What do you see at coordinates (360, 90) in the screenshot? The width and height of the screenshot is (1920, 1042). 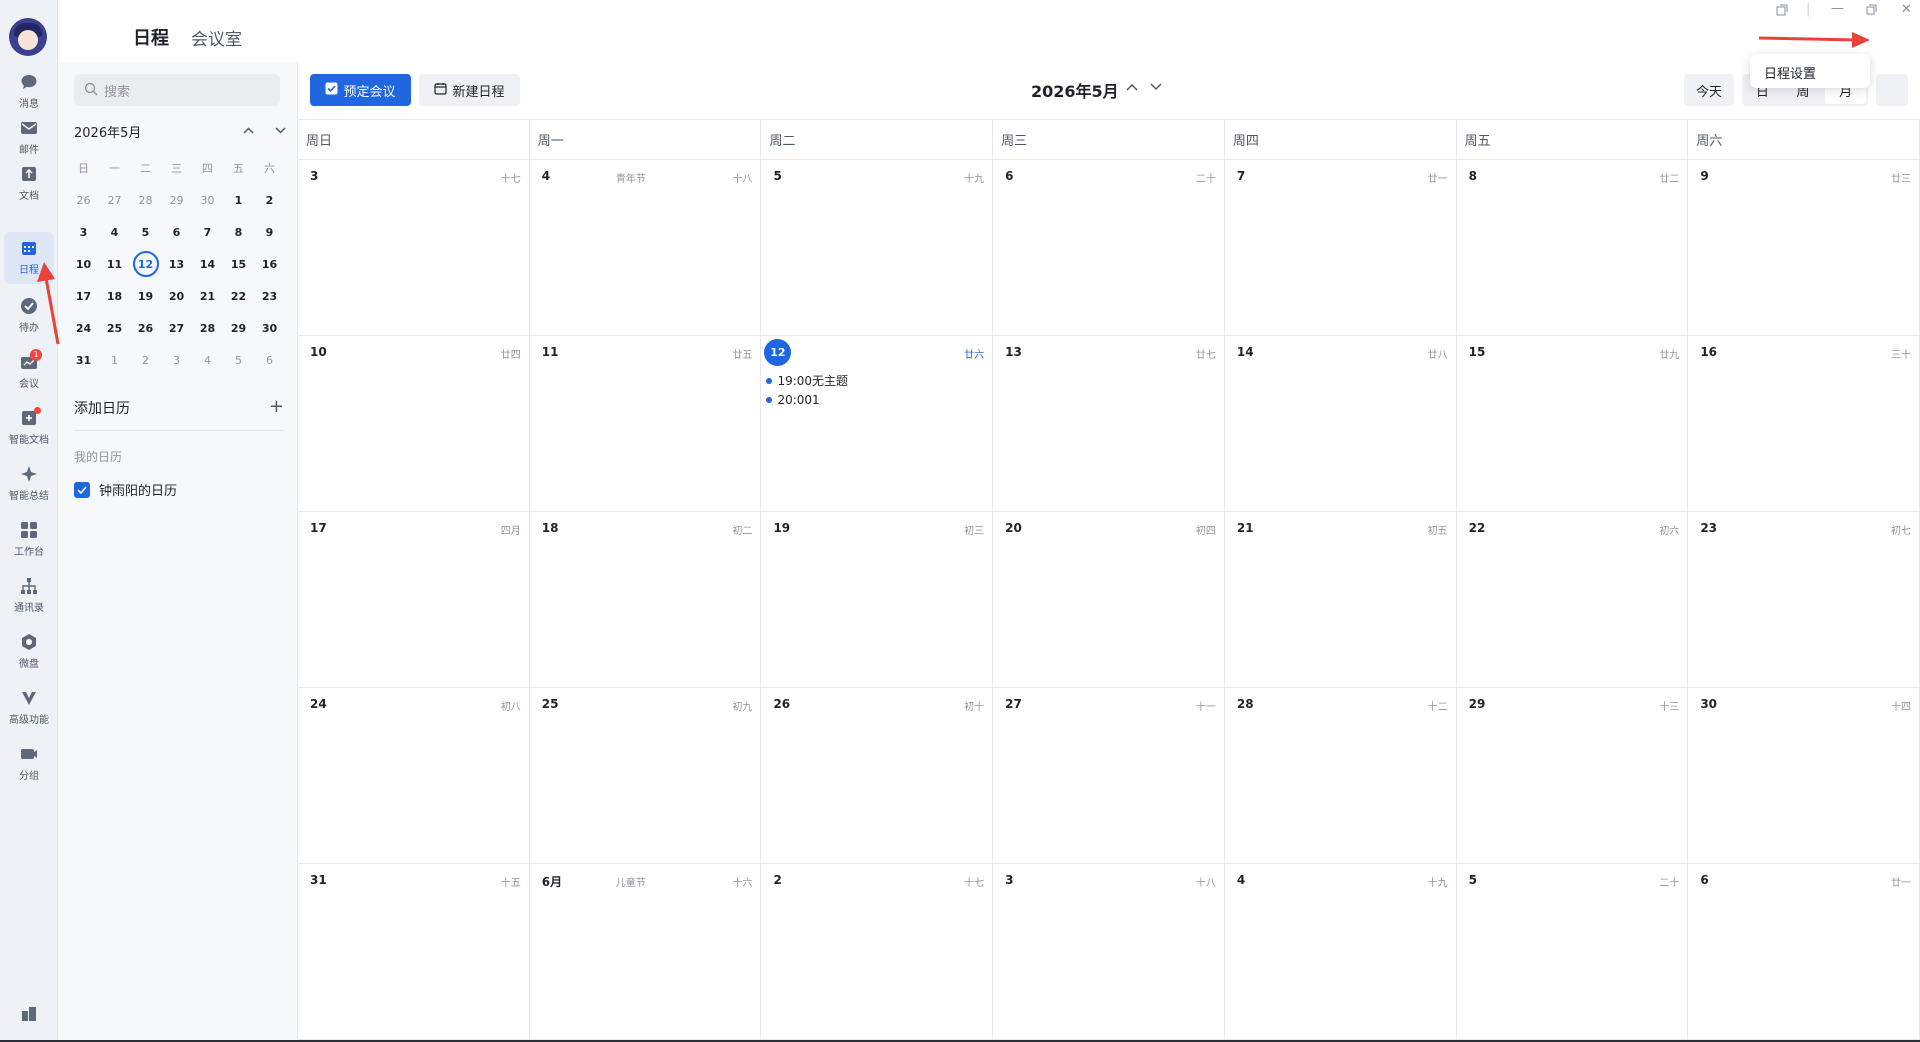 I see `book-meeting-button: 预定会议` at bounding box center [360, 90].